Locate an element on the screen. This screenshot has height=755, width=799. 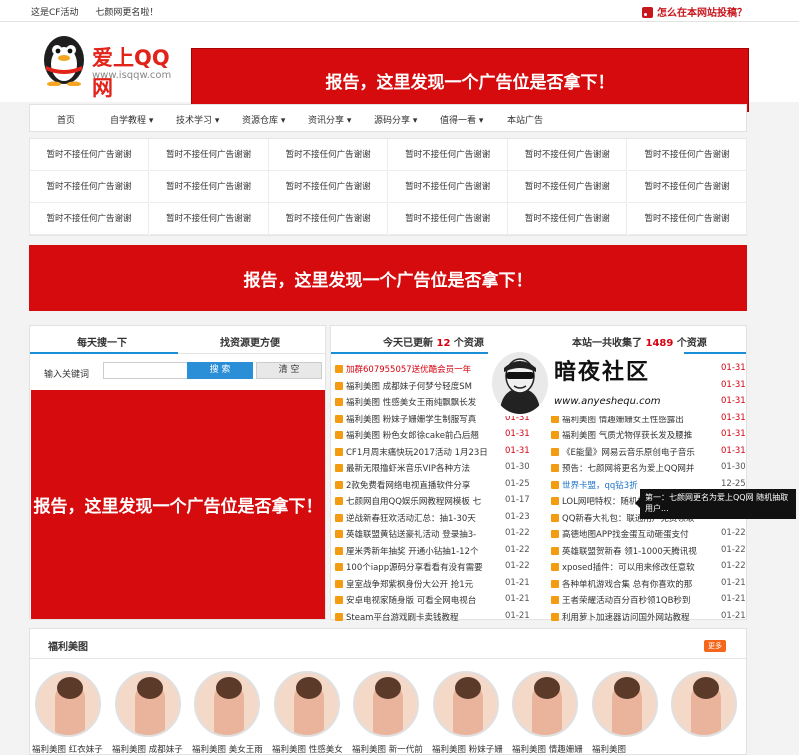
gallery-more-button: 更多 is located at coordinates (715, 646).